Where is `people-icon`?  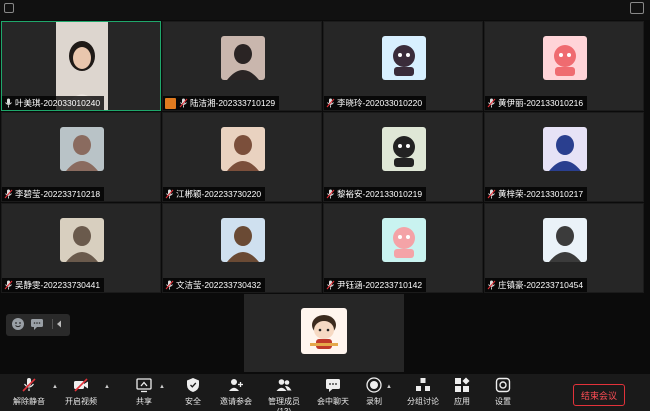
people-icon is located at coordinates (284, 385).